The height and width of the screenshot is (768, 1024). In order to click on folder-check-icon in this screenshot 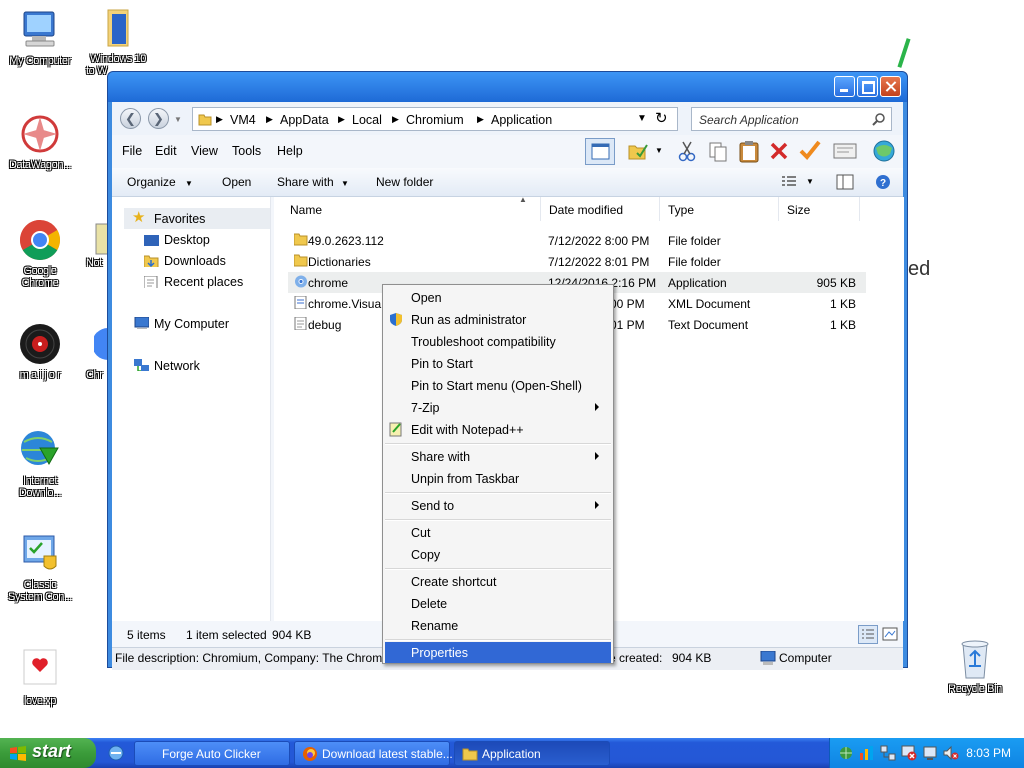, I will do `click(638, 151)`.